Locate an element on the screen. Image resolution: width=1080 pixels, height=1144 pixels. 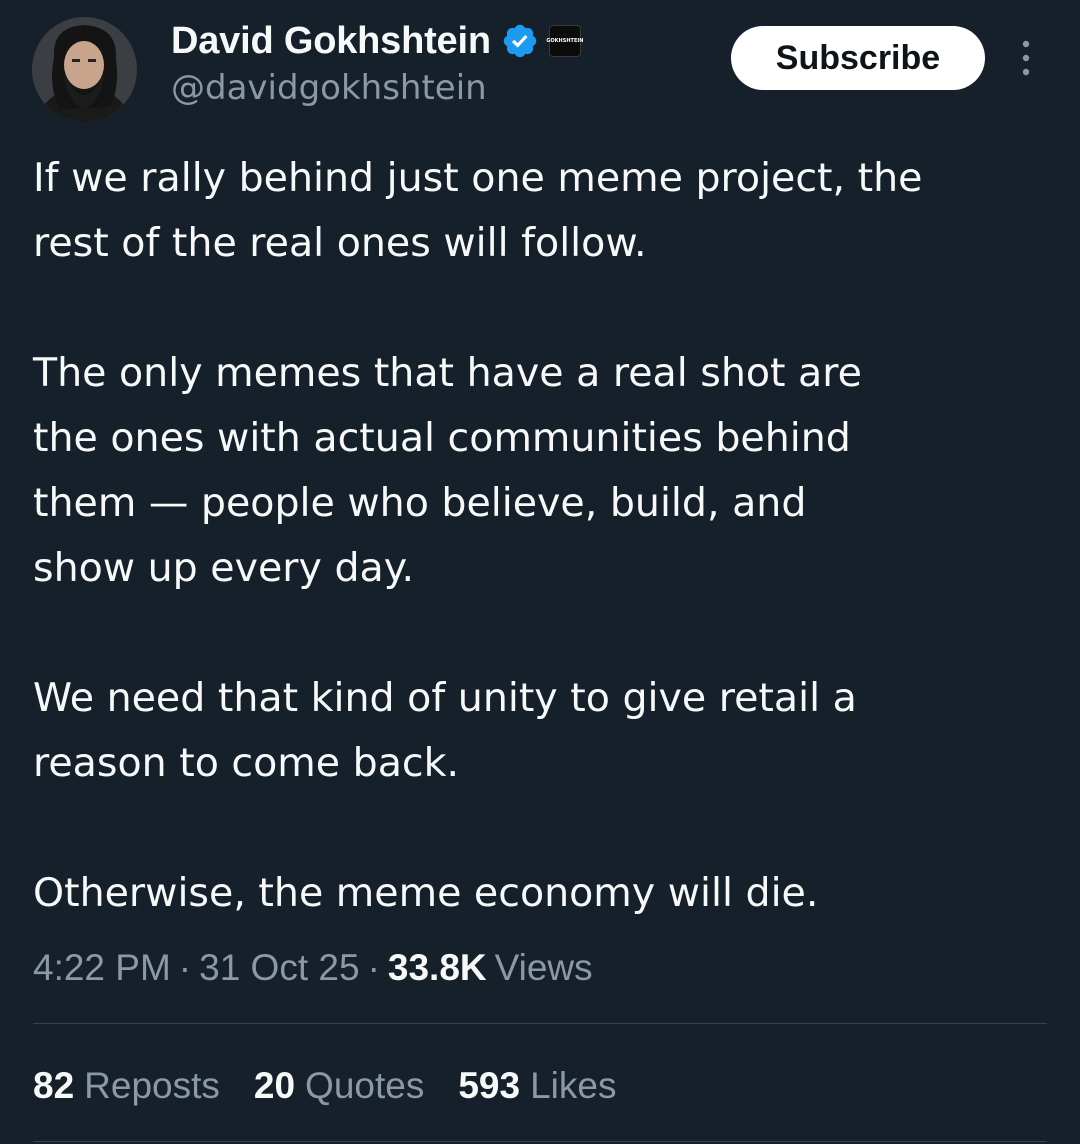
likes-stat: 593 Likes is located at coordinates (537, 1086).